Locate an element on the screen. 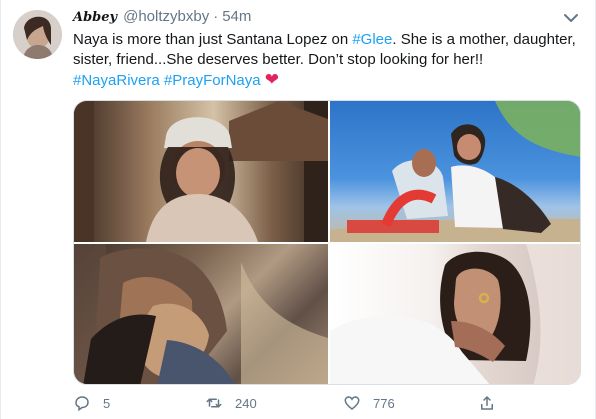 The height and width of the screenshot is (419, 596). avatar-image is located at coordinates (37, 34).